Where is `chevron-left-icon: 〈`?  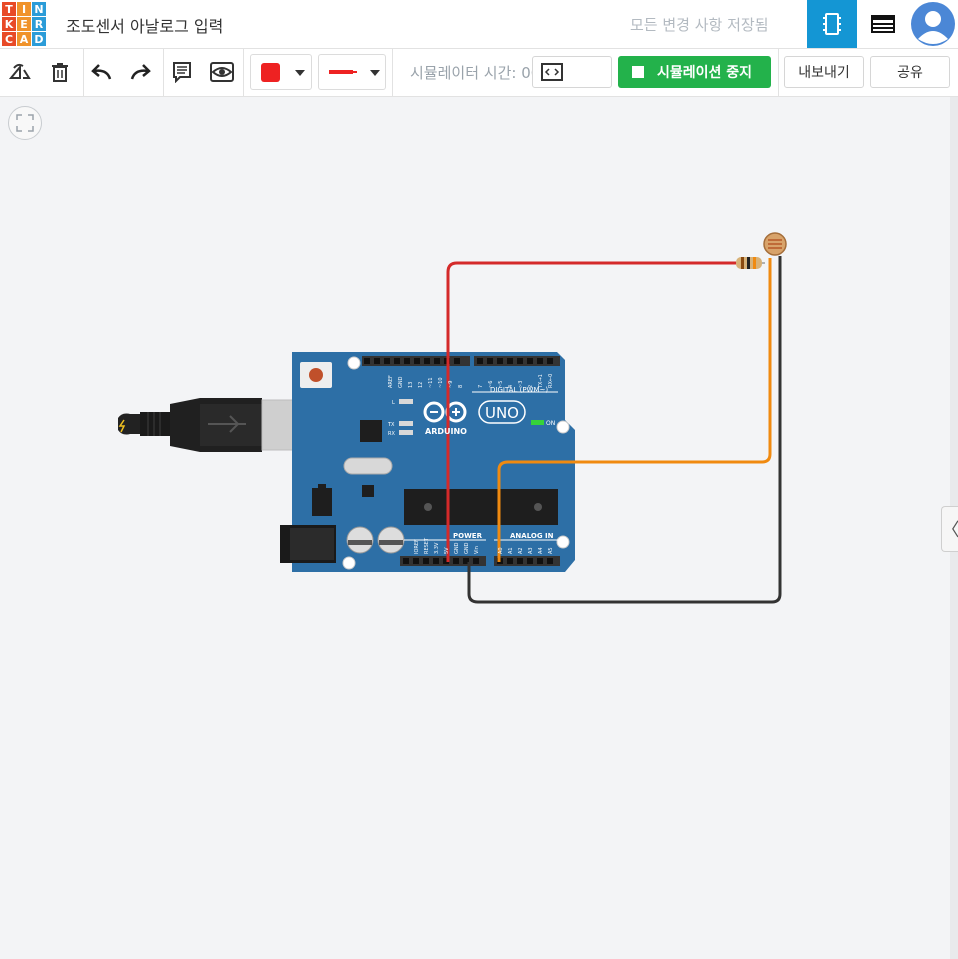
chevron-left-icon: 〈 is located at coordinates (949, 530).